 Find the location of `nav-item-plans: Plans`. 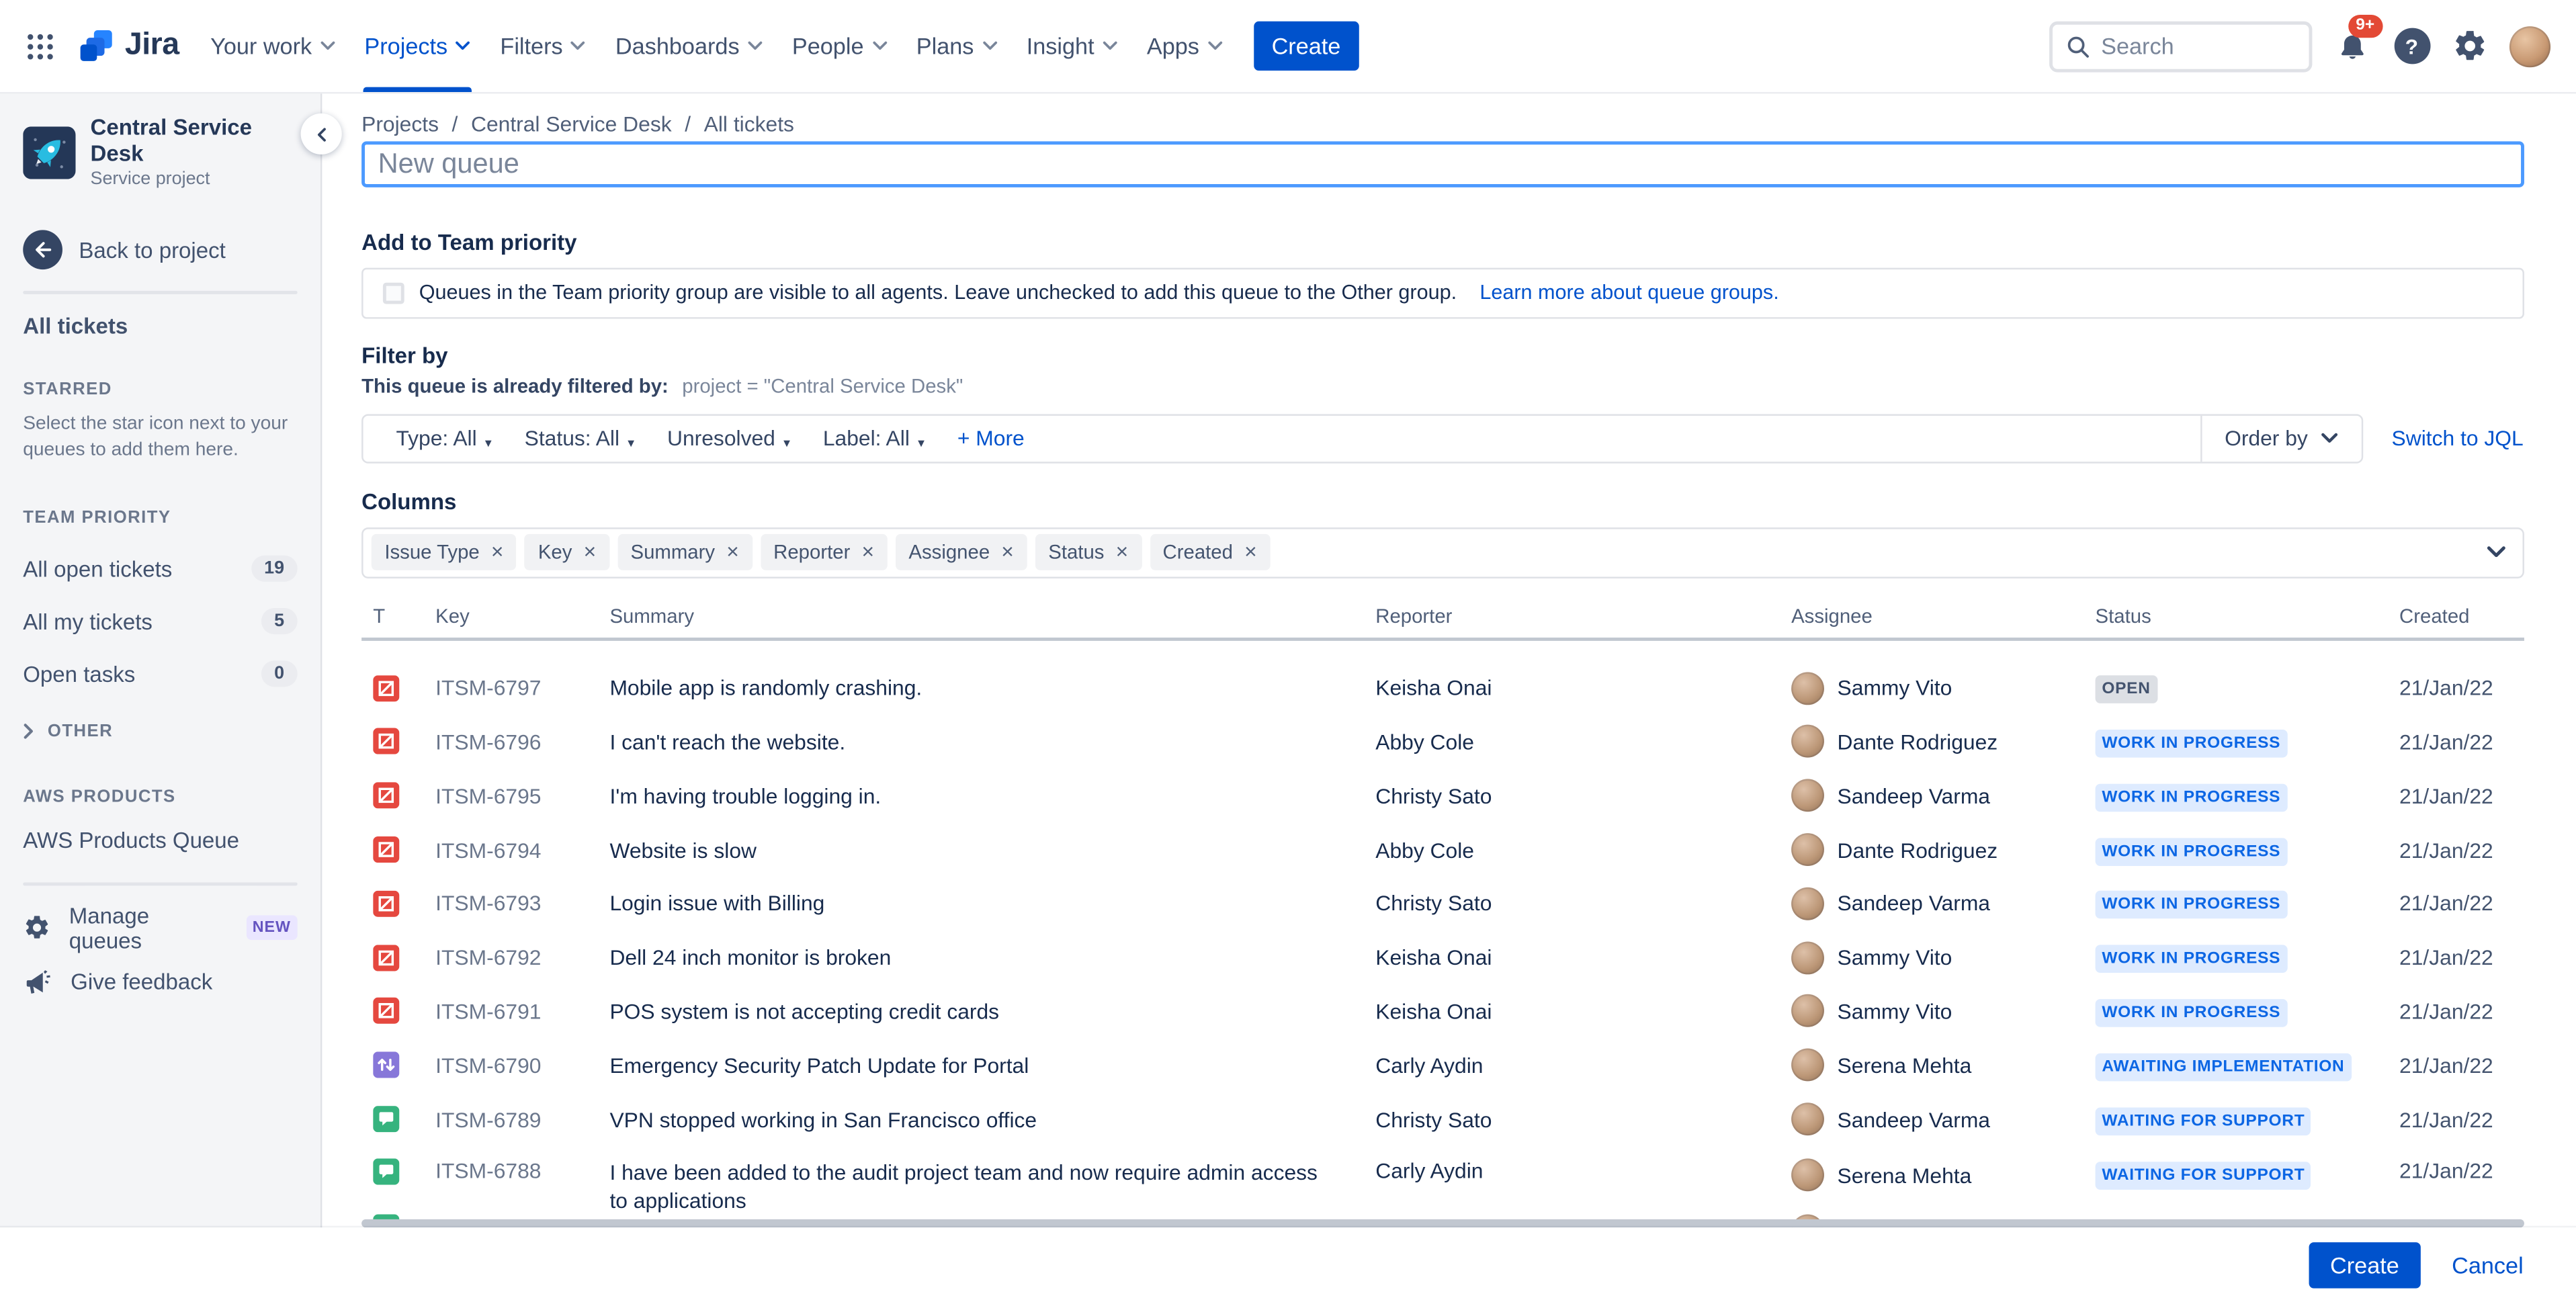

nav-item-plans: Plans is located at coordinates (957, 46).